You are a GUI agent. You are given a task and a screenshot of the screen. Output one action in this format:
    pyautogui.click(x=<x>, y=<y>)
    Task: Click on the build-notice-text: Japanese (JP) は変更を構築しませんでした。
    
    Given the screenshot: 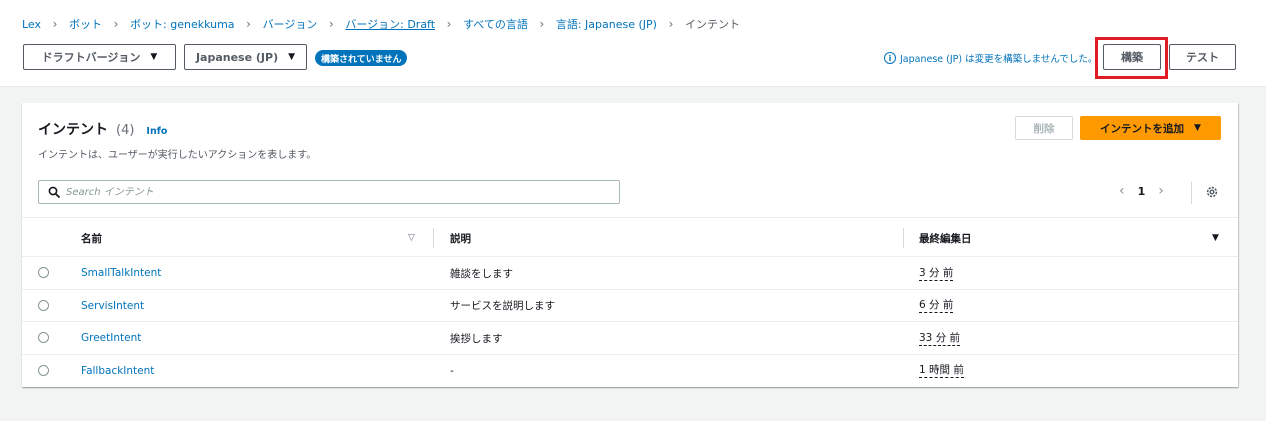 What is the action you would take?
    pyautogui.click(x=999, y=59)
    